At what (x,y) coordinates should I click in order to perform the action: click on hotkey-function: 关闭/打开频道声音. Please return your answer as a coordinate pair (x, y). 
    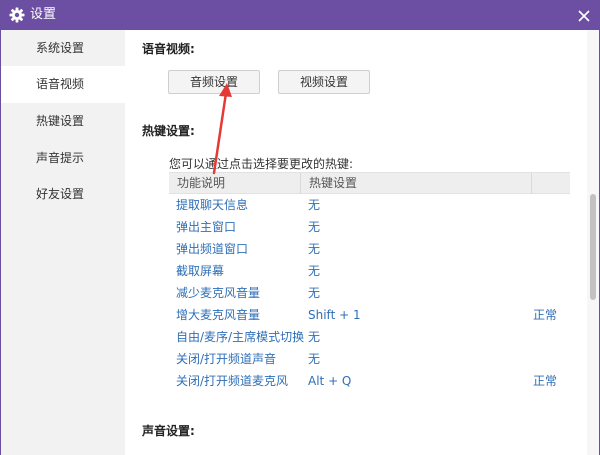
    Looking at the image, I should click on (226, 359).